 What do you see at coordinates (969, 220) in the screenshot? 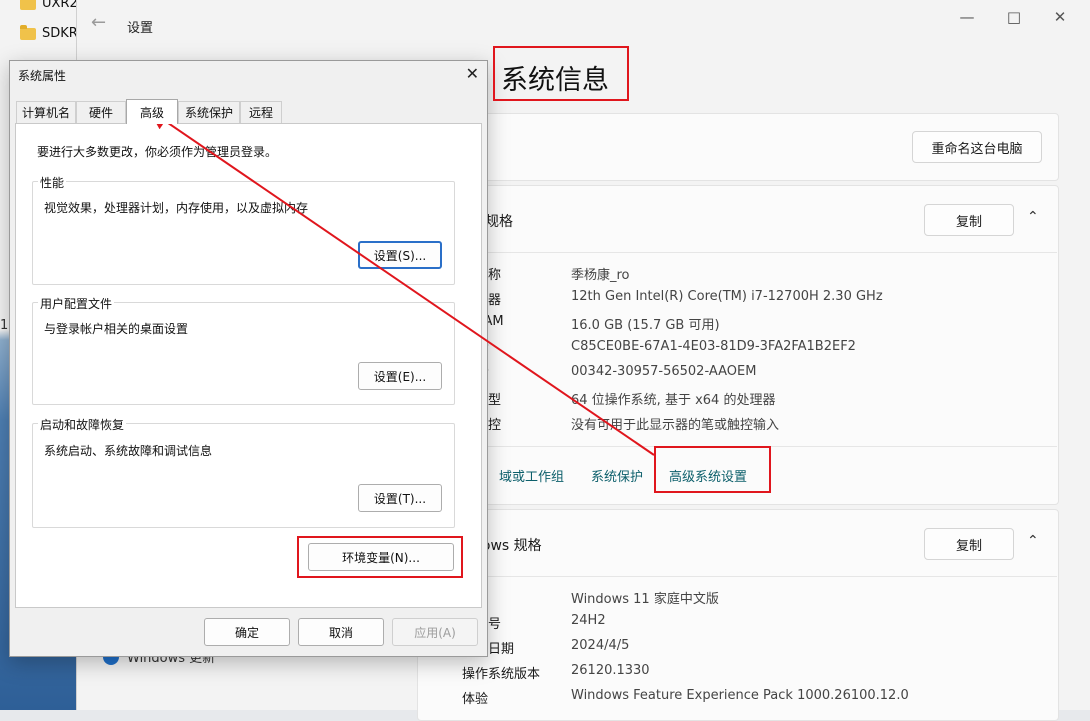
I see `copy-device-spec-button: 复制` at bounding box center [969, 220].